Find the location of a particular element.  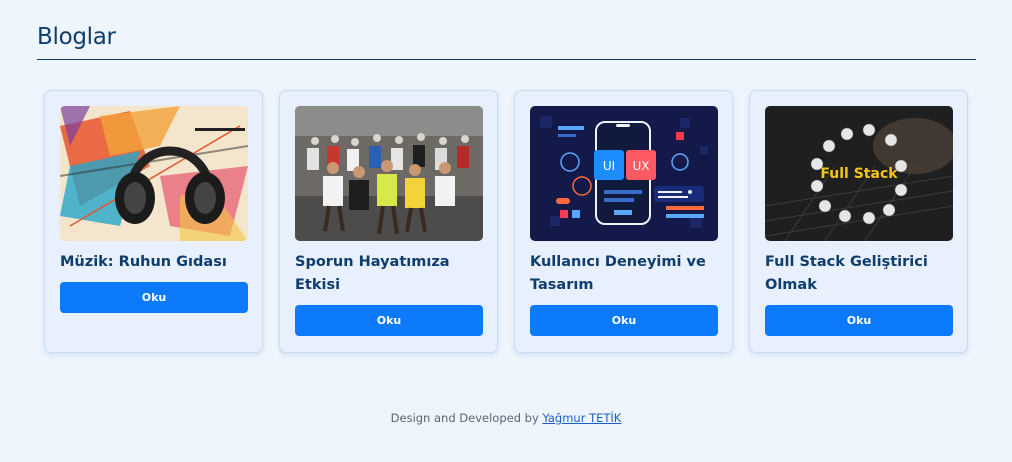

blog-card: Müzik: Ruhun Gıdası Oku is located at coordinates (153, 221).